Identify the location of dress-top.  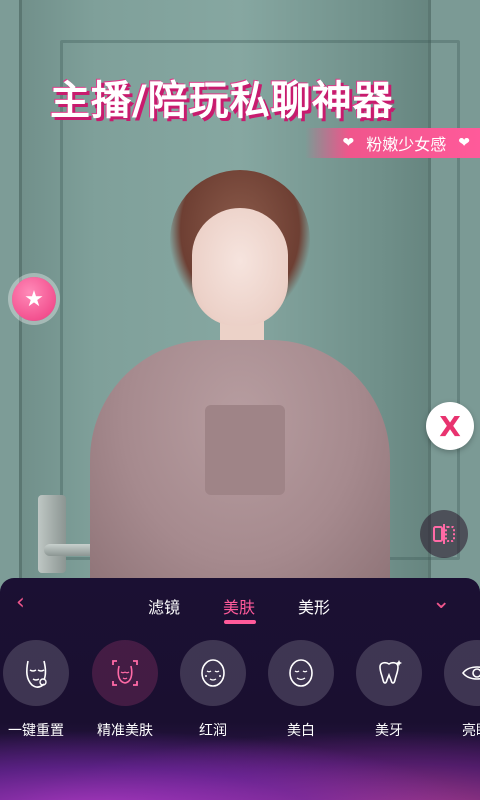
(245, 450).